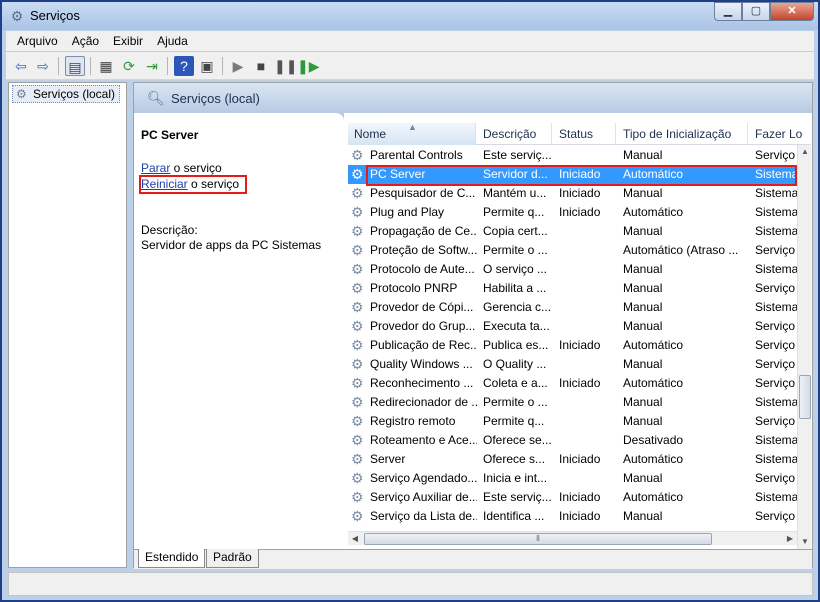 This screenshot has height=602, width=820. I want to click on column-startup-type: Tipo de Inicialização, so click(682, 134).